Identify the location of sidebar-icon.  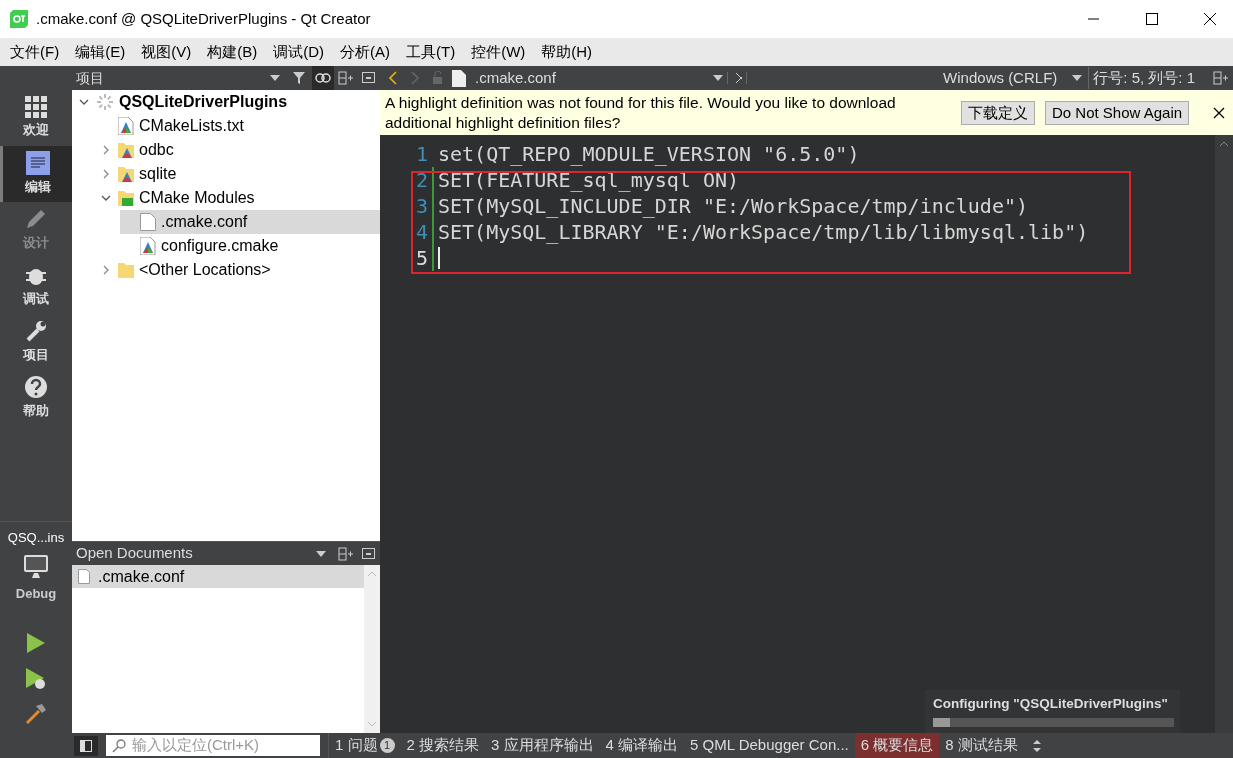
(86, 745).